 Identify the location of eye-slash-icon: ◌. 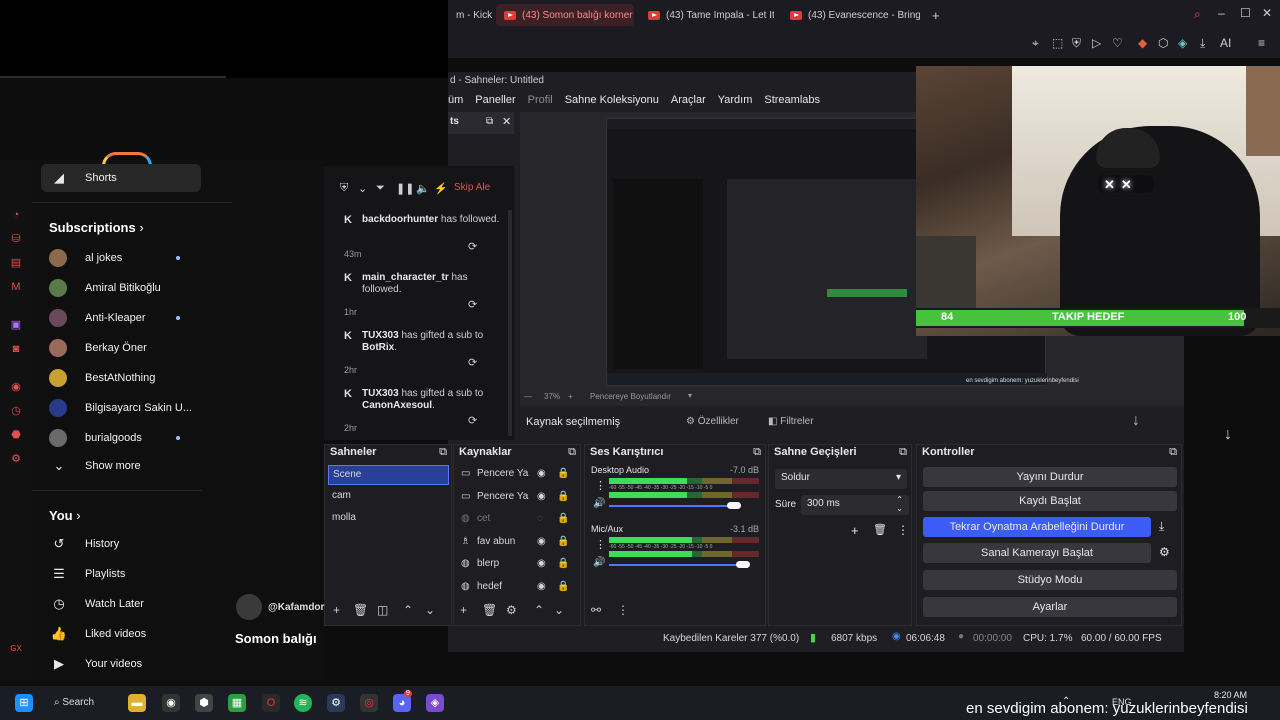
(540, 518).